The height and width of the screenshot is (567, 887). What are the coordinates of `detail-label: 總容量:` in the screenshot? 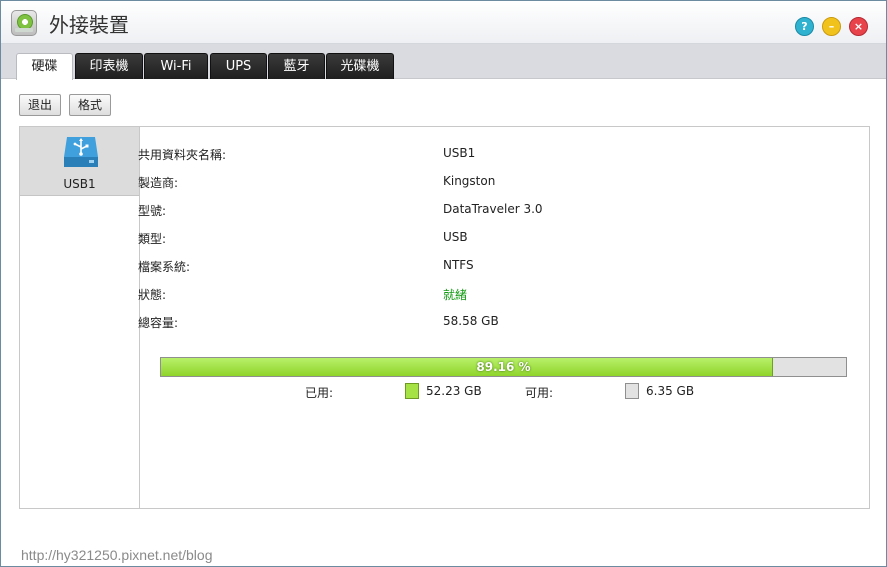 It's located at (158, 323).